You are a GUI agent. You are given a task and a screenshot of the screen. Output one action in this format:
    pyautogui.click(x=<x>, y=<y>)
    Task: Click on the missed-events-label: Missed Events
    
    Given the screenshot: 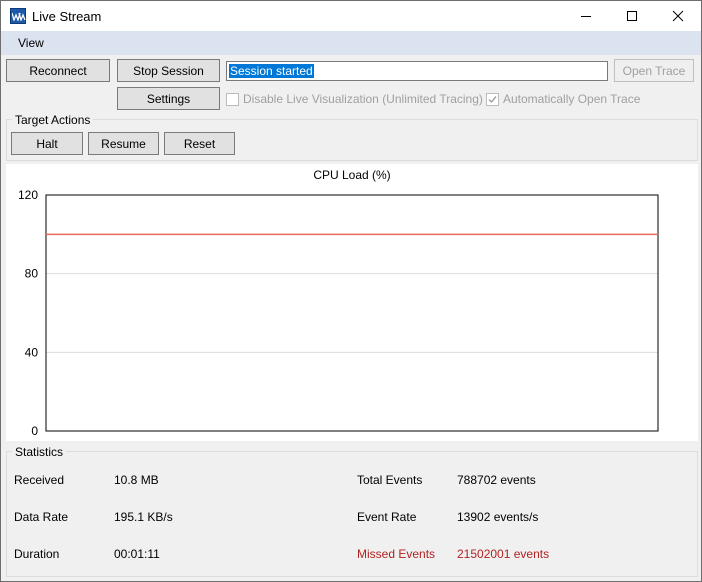 What is the action you would take?
    pyautogui.click(x=396, y=554)
    